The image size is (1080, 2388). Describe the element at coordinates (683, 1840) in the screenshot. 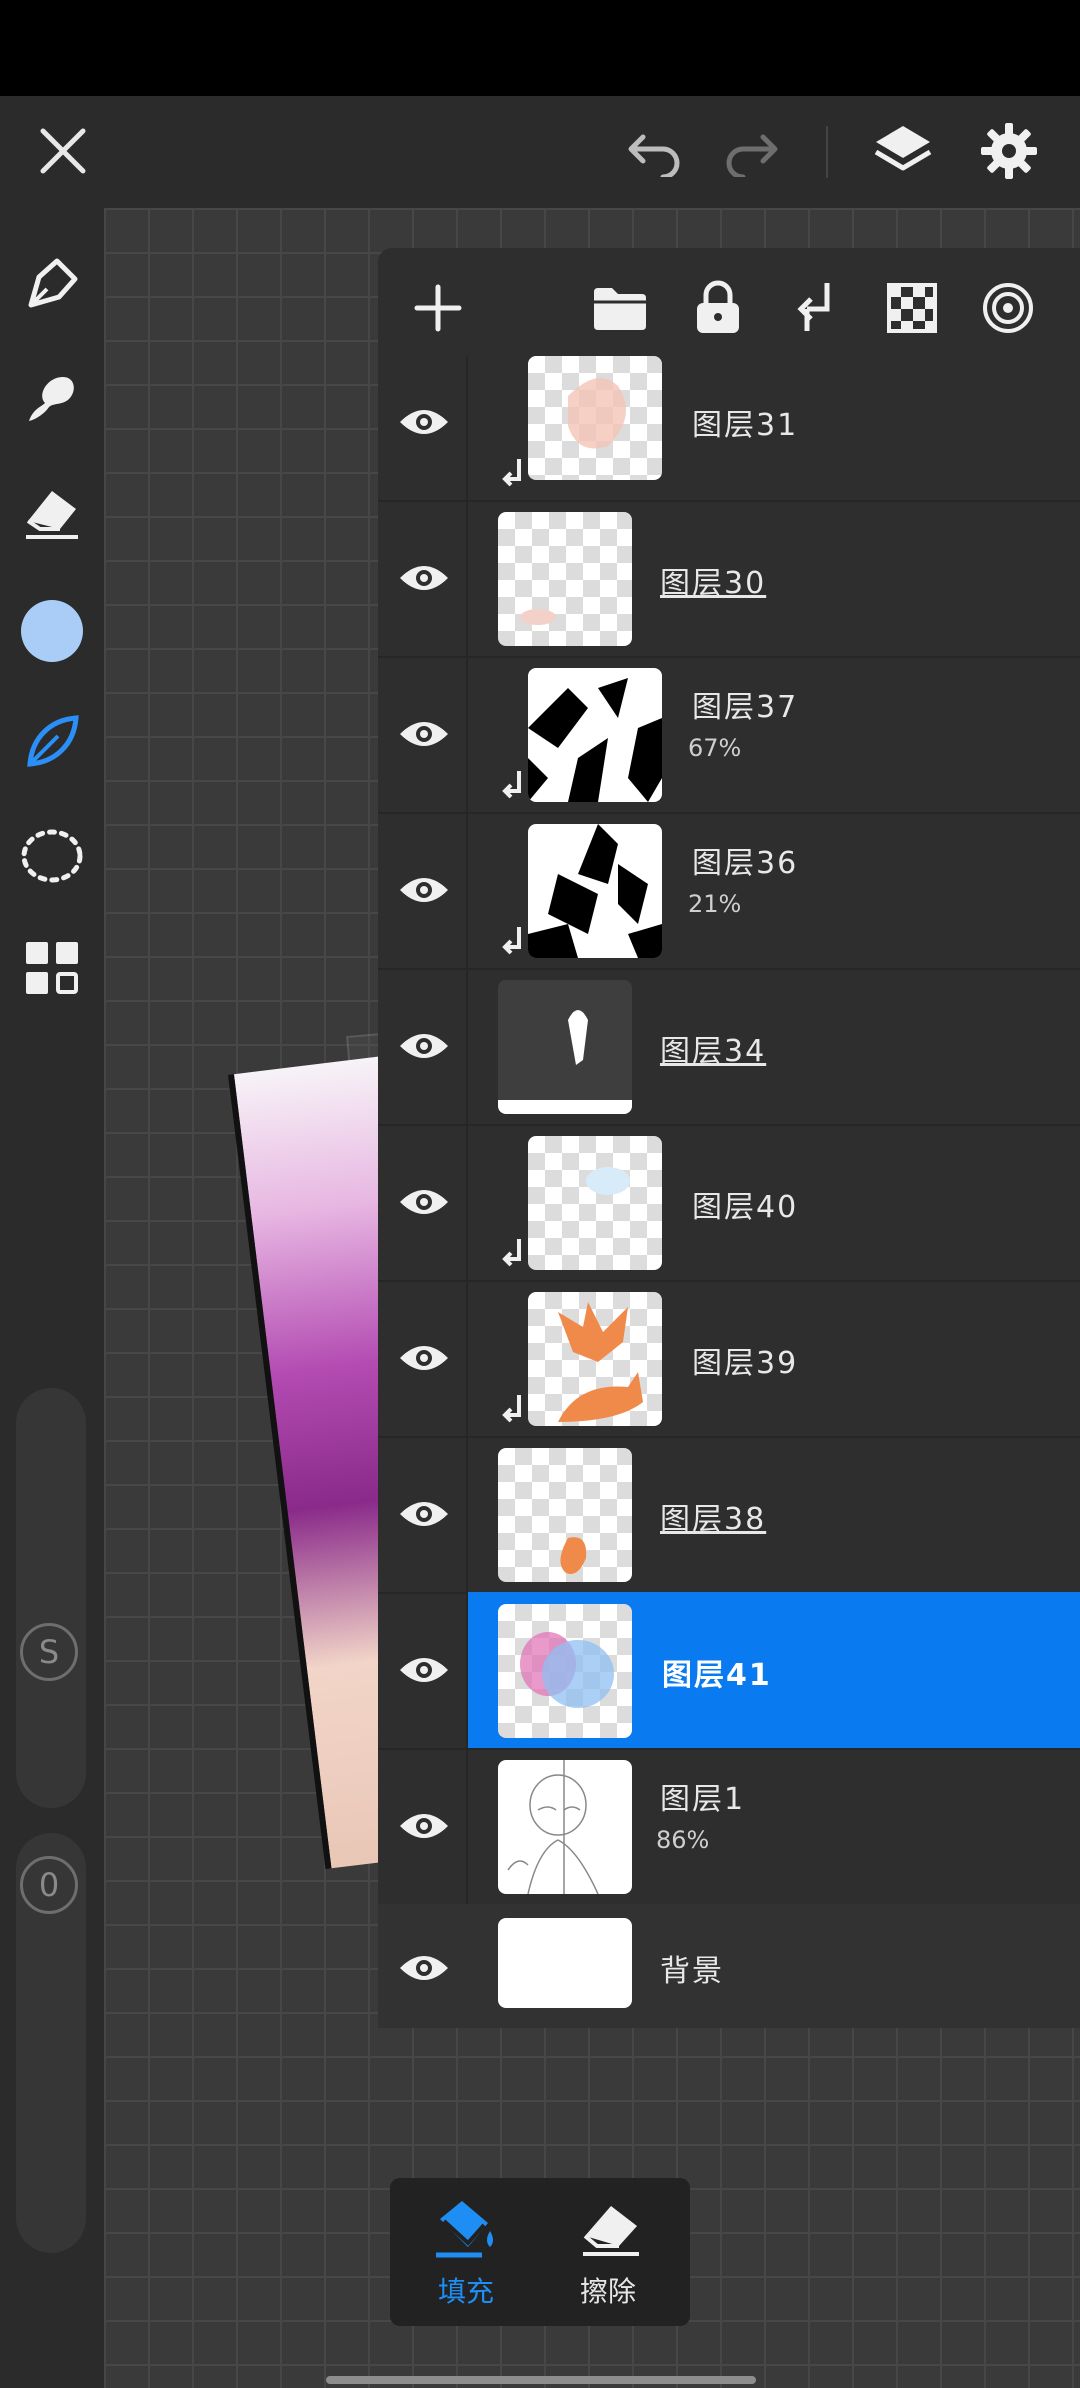

I see `layer-opacity: 86%` at that location.